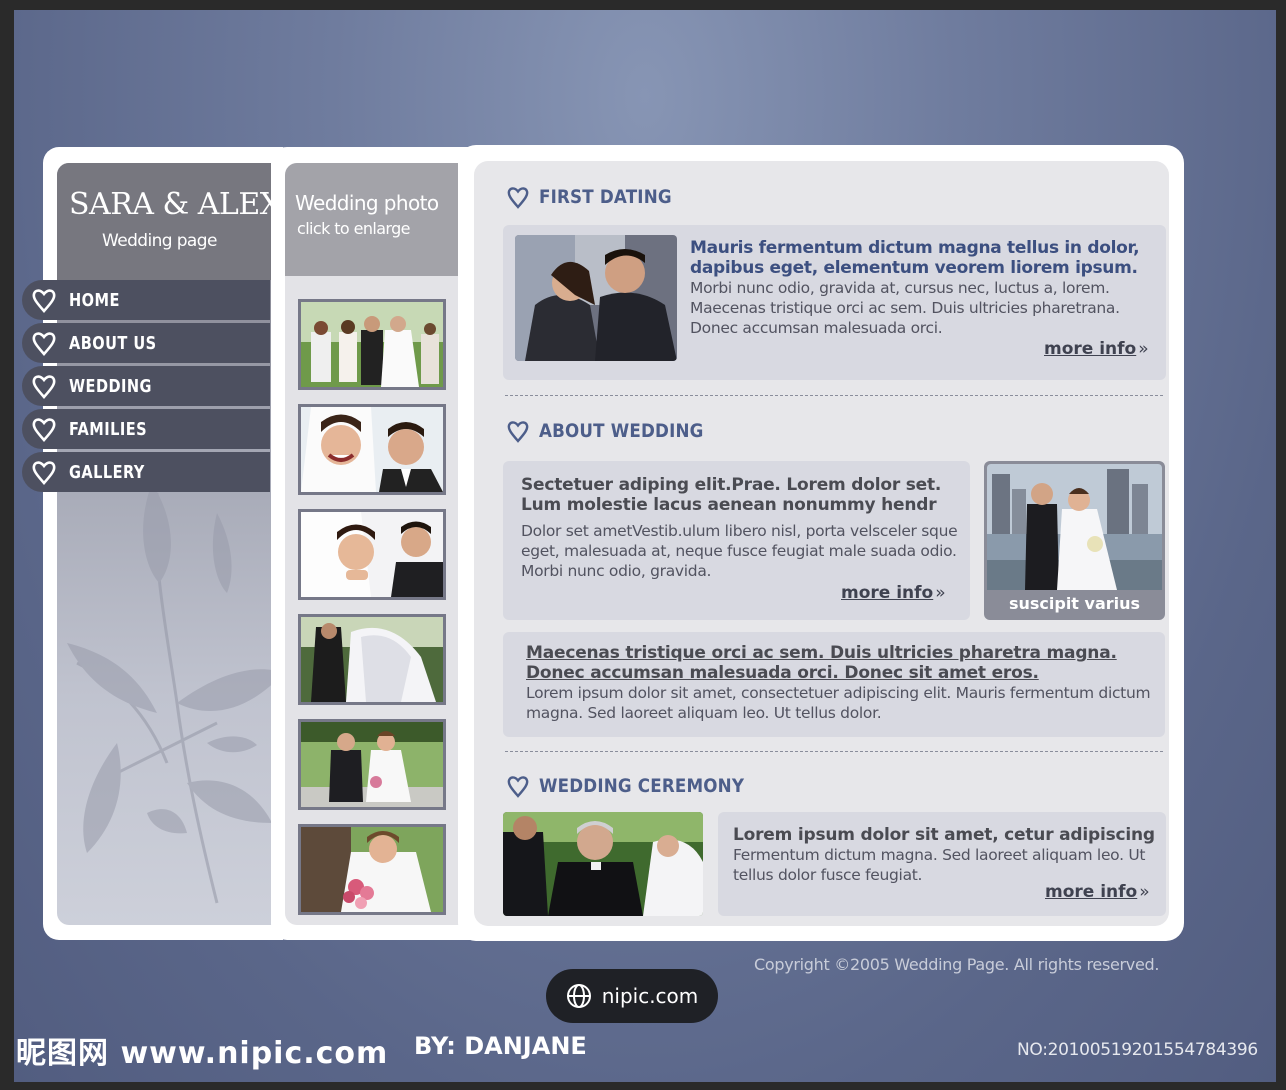 This screenshot has width=1286, height=1090. I want to click on left-panel: SARA & ALEX Wedding page, so click(170, 544).